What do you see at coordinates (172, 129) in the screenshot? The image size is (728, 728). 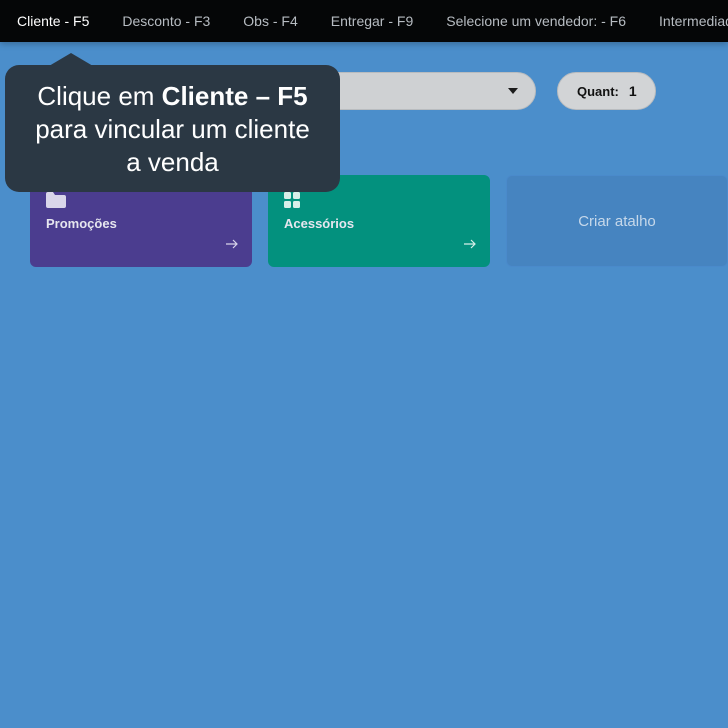 I see `tooltip-line-2: para vincular um cliente` at bounding box center [172, 129].